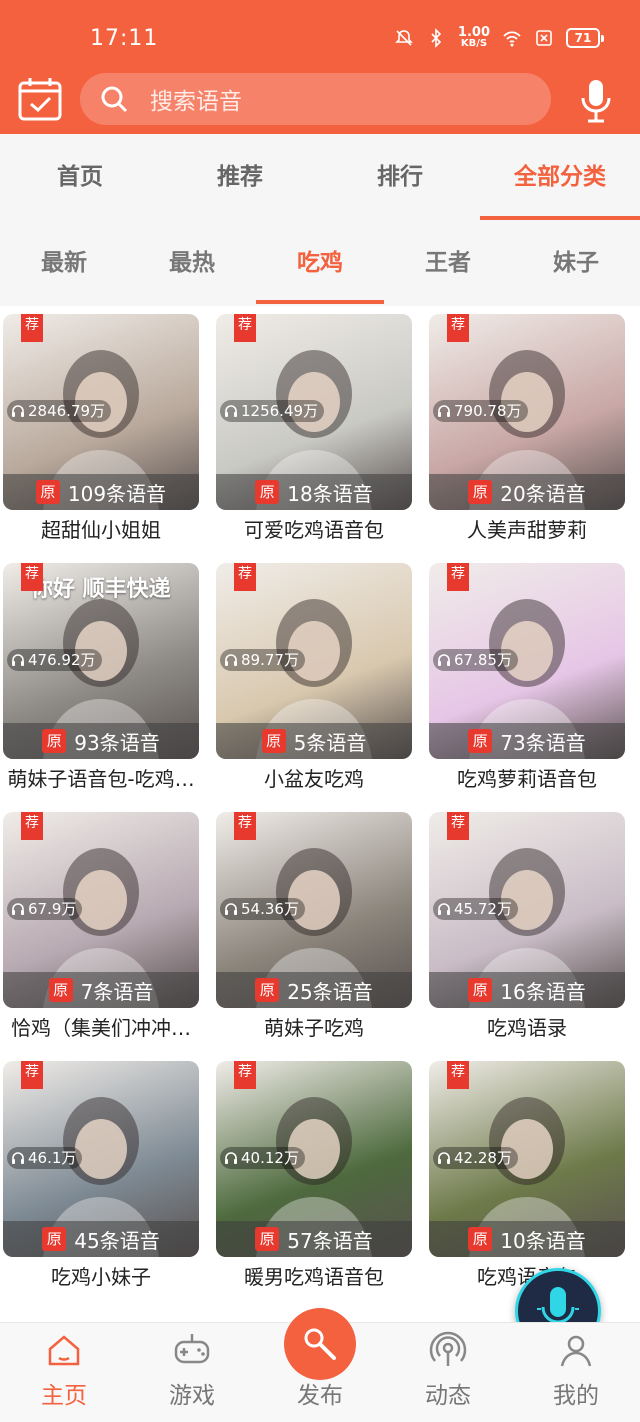  What do you see at coordinates (64, 263) in the screenshot?
I see `tab-newest: 最新` at bounding box center [64, 263].